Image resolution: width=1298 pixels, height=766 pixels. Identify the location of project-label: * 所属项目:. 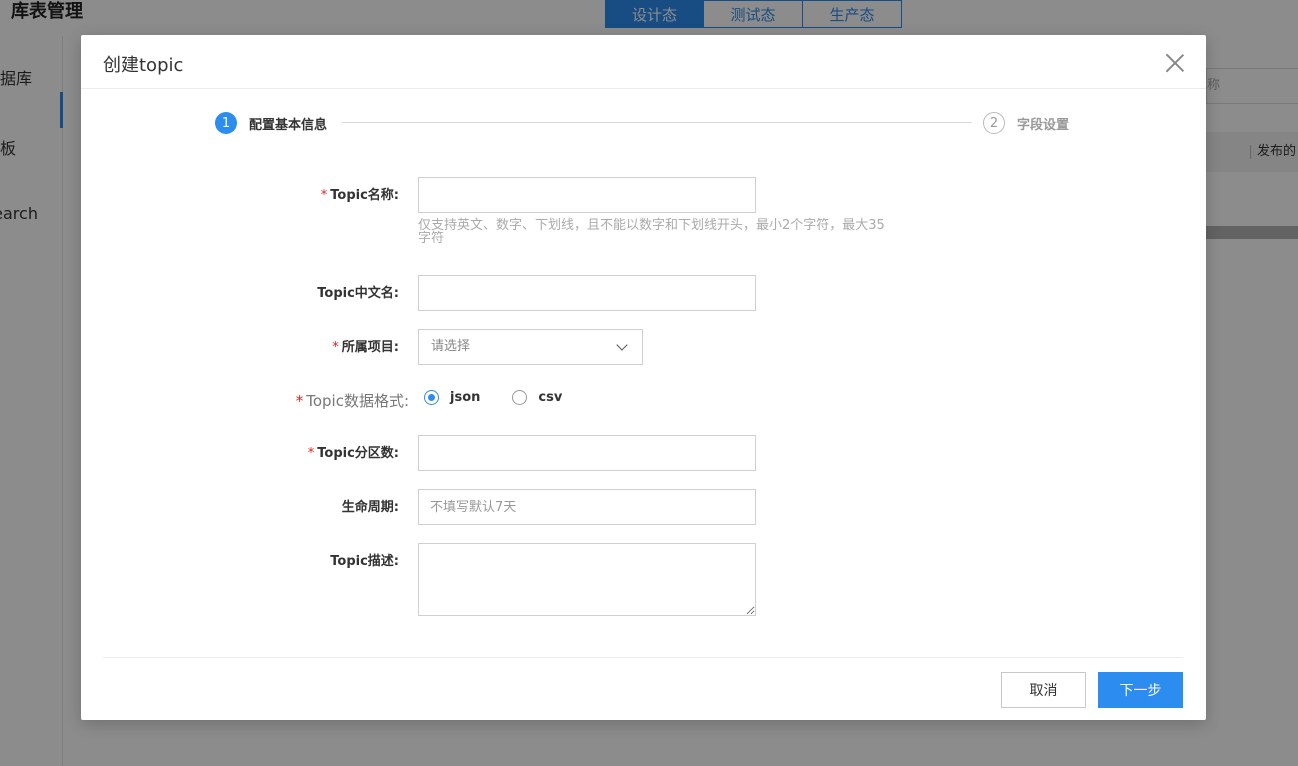
(289, 348).